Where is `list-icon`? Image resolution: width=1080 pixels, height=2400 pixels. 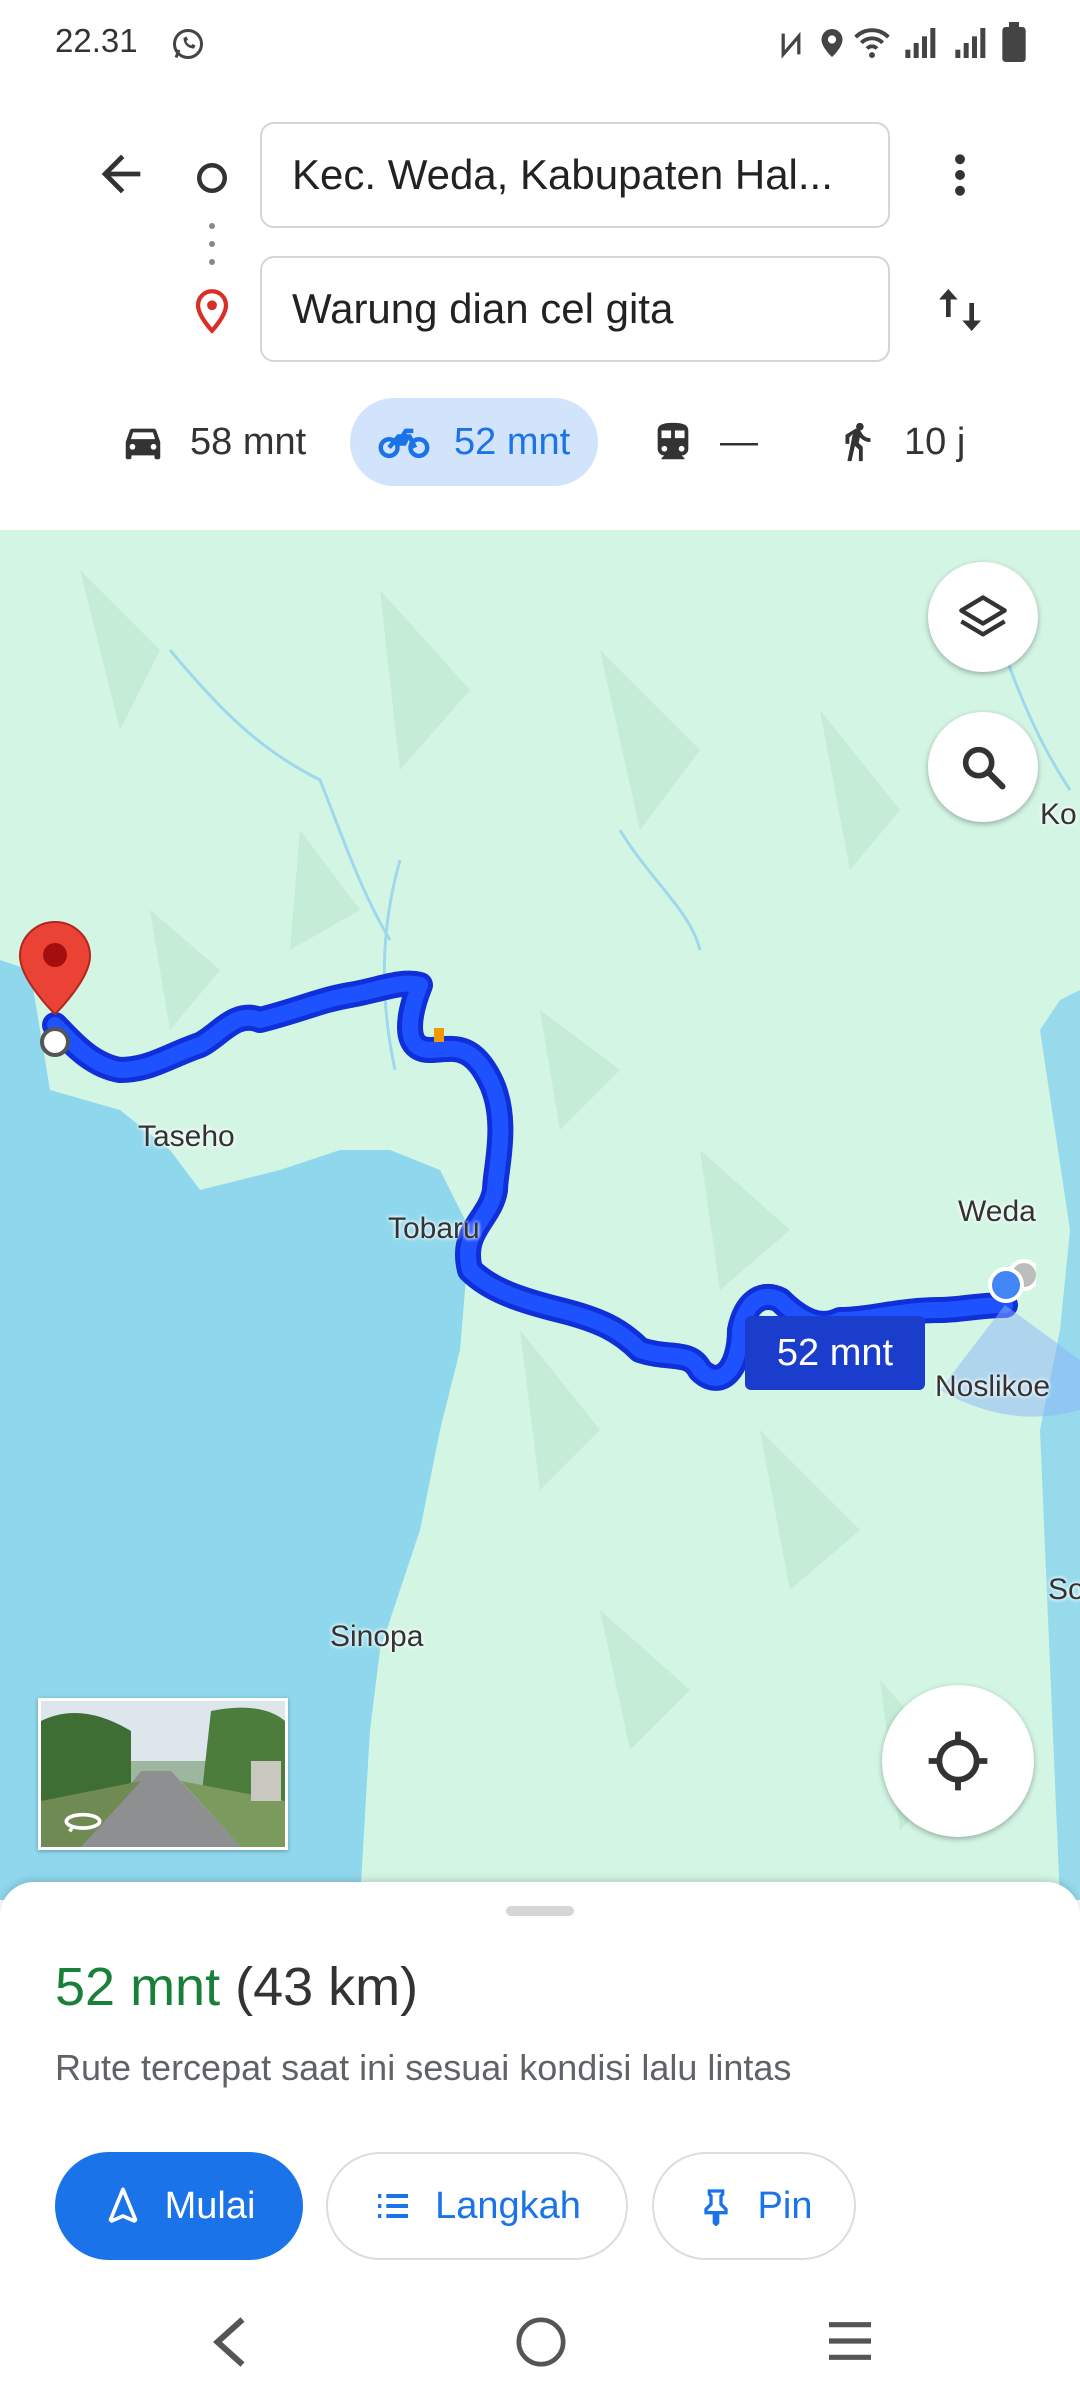 list-icon is located at coordinates (393, 2206).